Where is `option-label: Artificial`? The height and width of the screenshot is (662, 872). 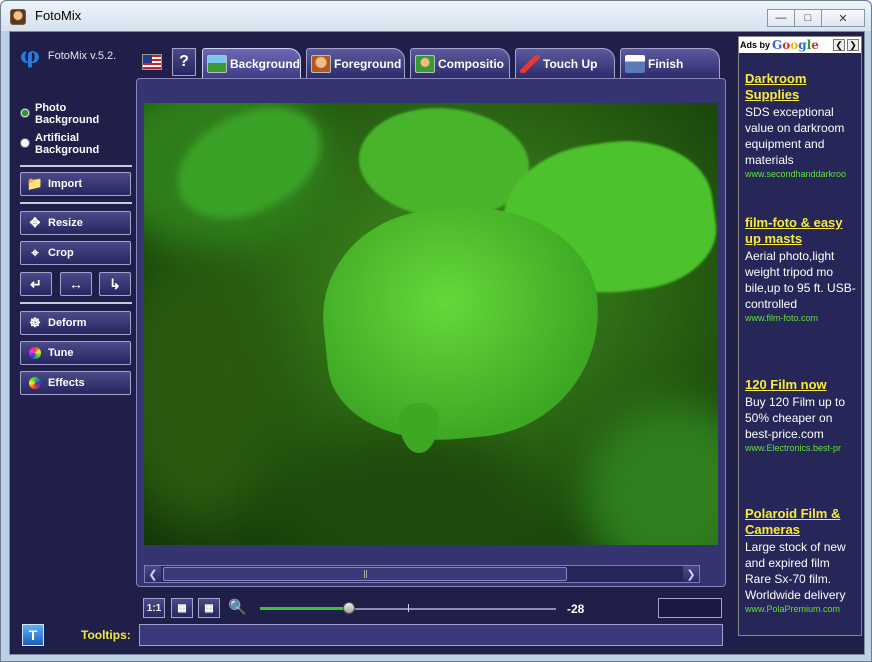 option-label: Artificial is located at coordinates (57, 138).